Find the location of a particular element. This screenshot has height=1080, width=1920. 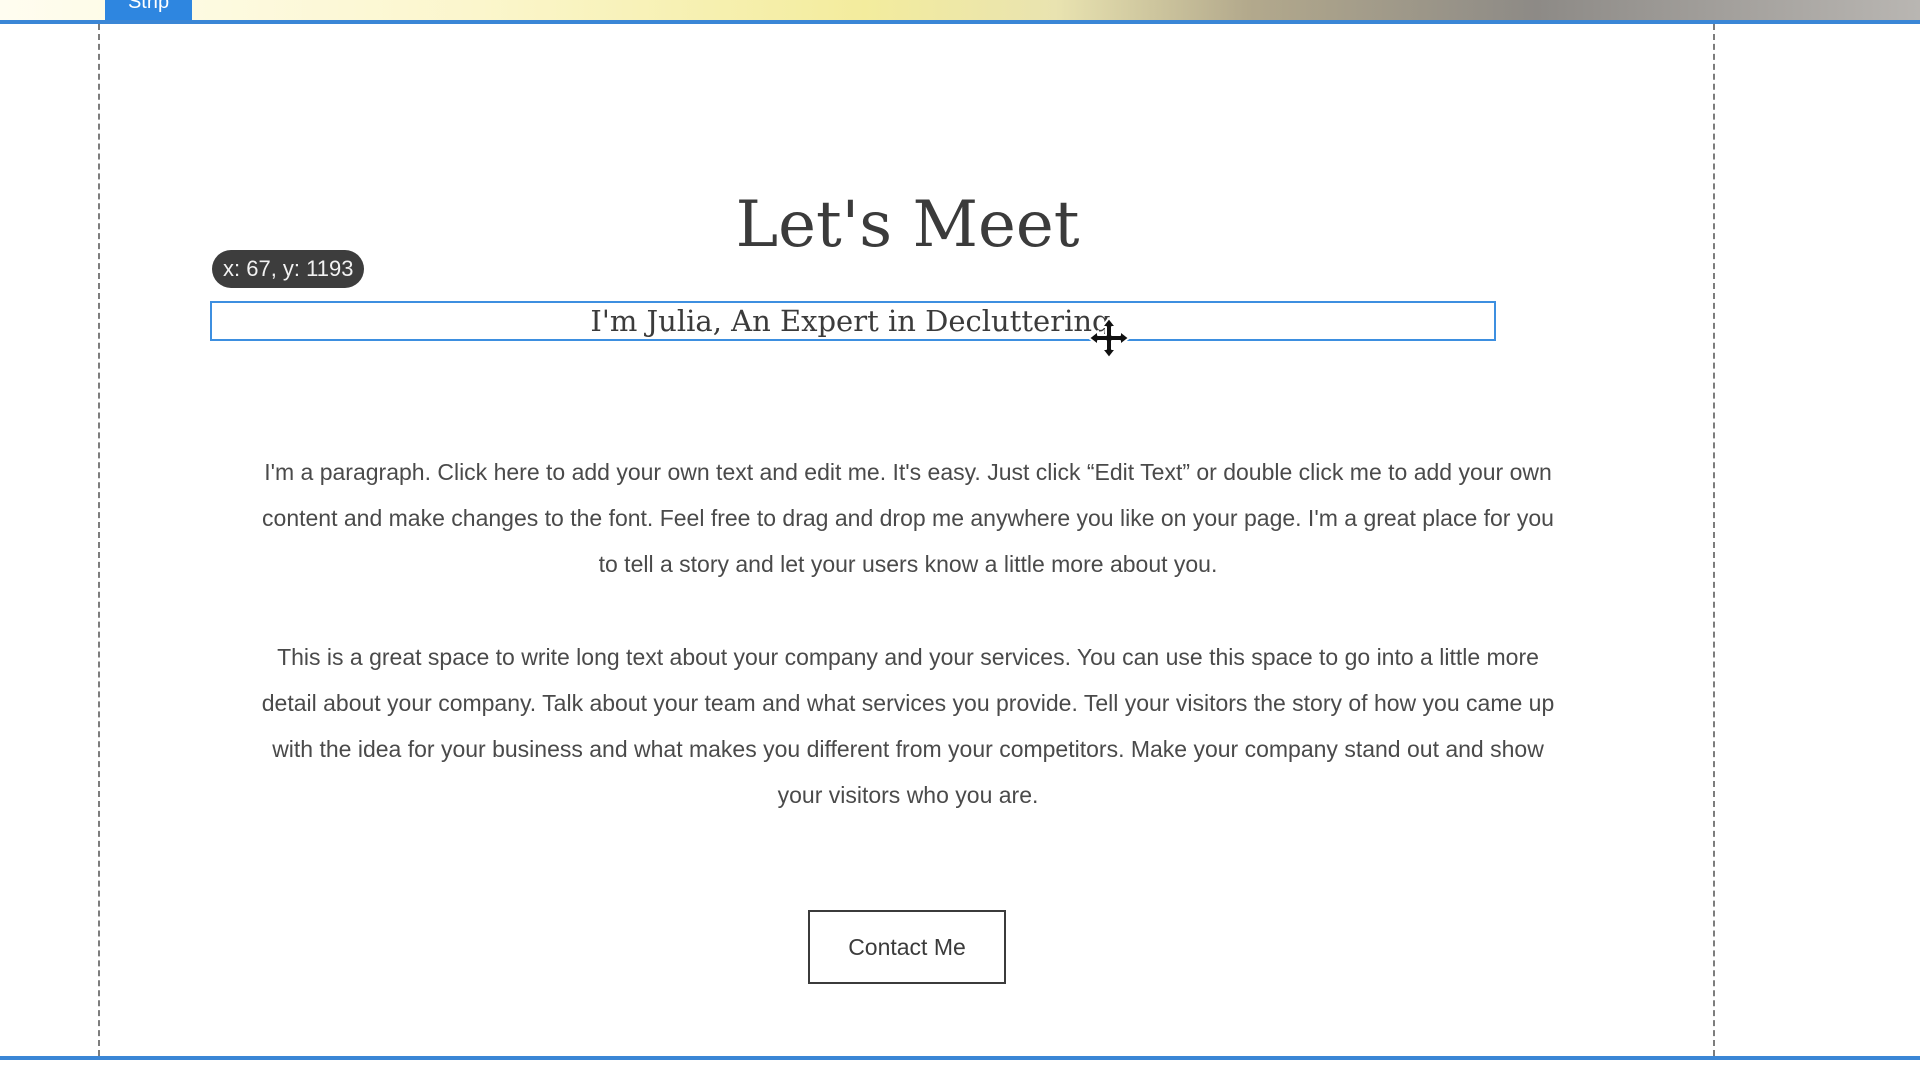

strip-tab-label: Strip is located at coordinates (148, 6).